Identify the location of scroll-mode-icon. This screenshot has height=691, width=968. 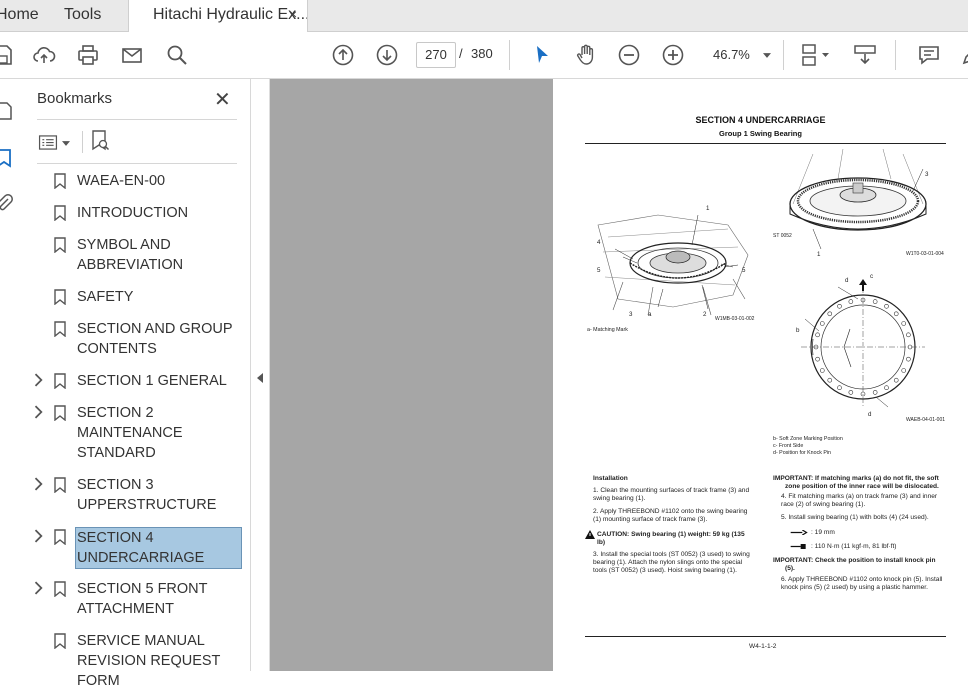
(865, 55).